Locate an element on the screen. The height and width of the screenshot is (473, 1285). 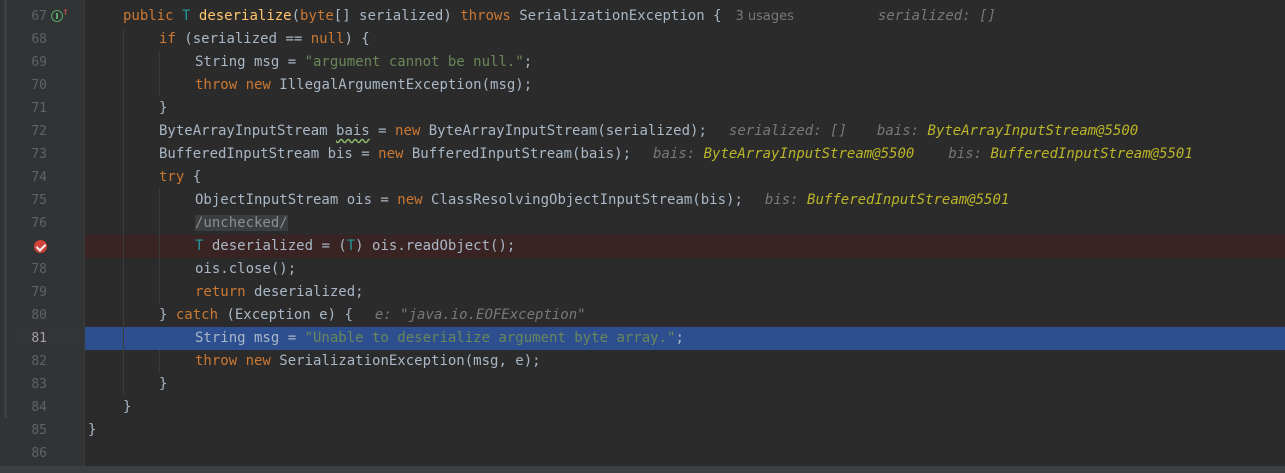
line-number: 78 is located at coordinates (39, 269).